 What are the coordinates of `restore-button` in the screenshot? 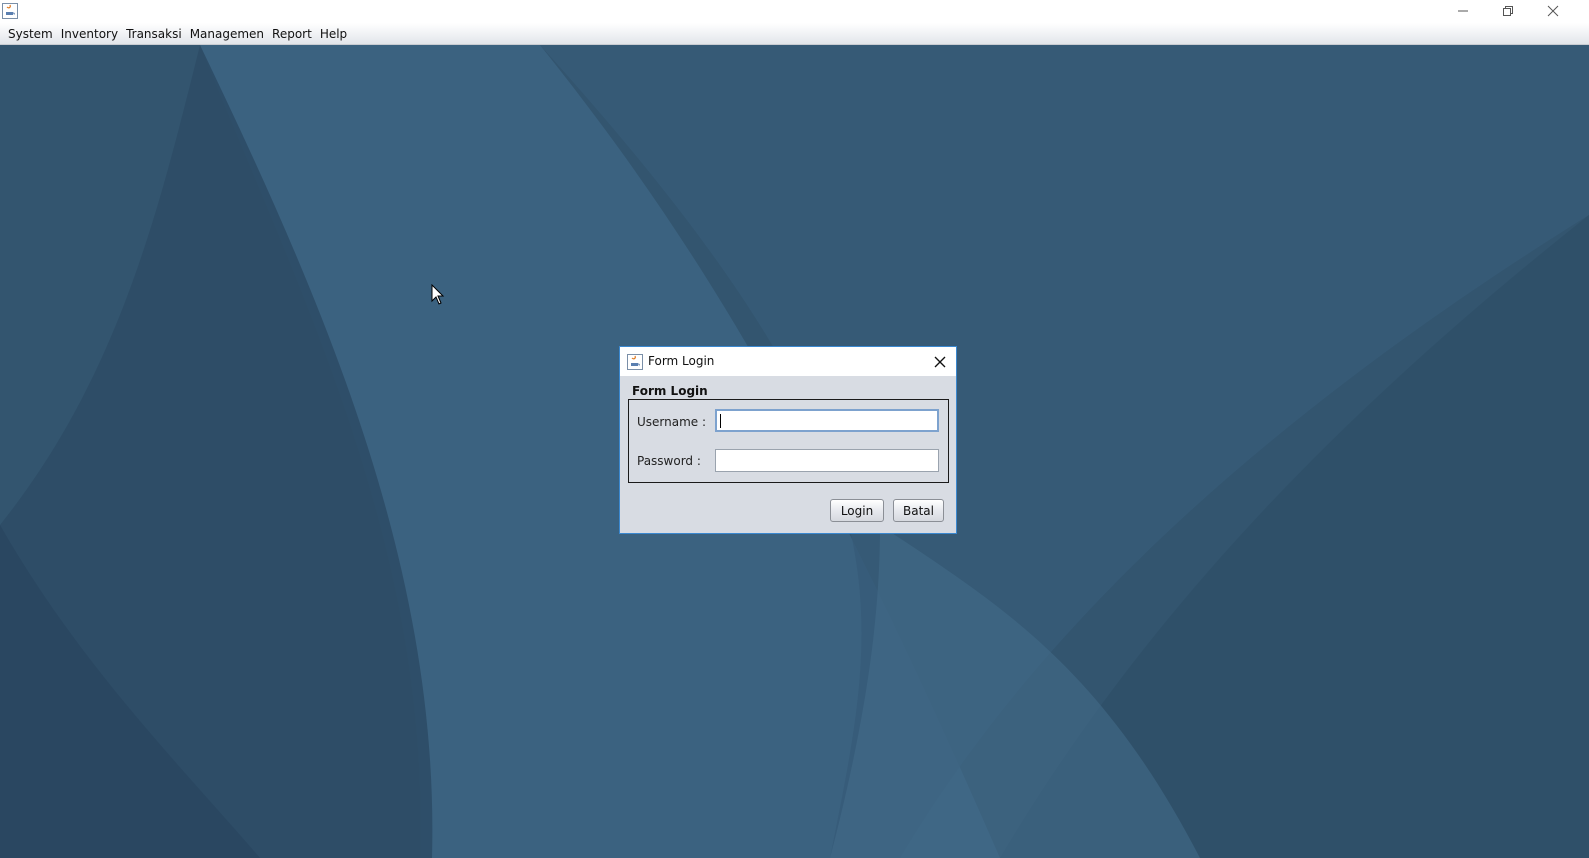 It's located at (1508, 11).